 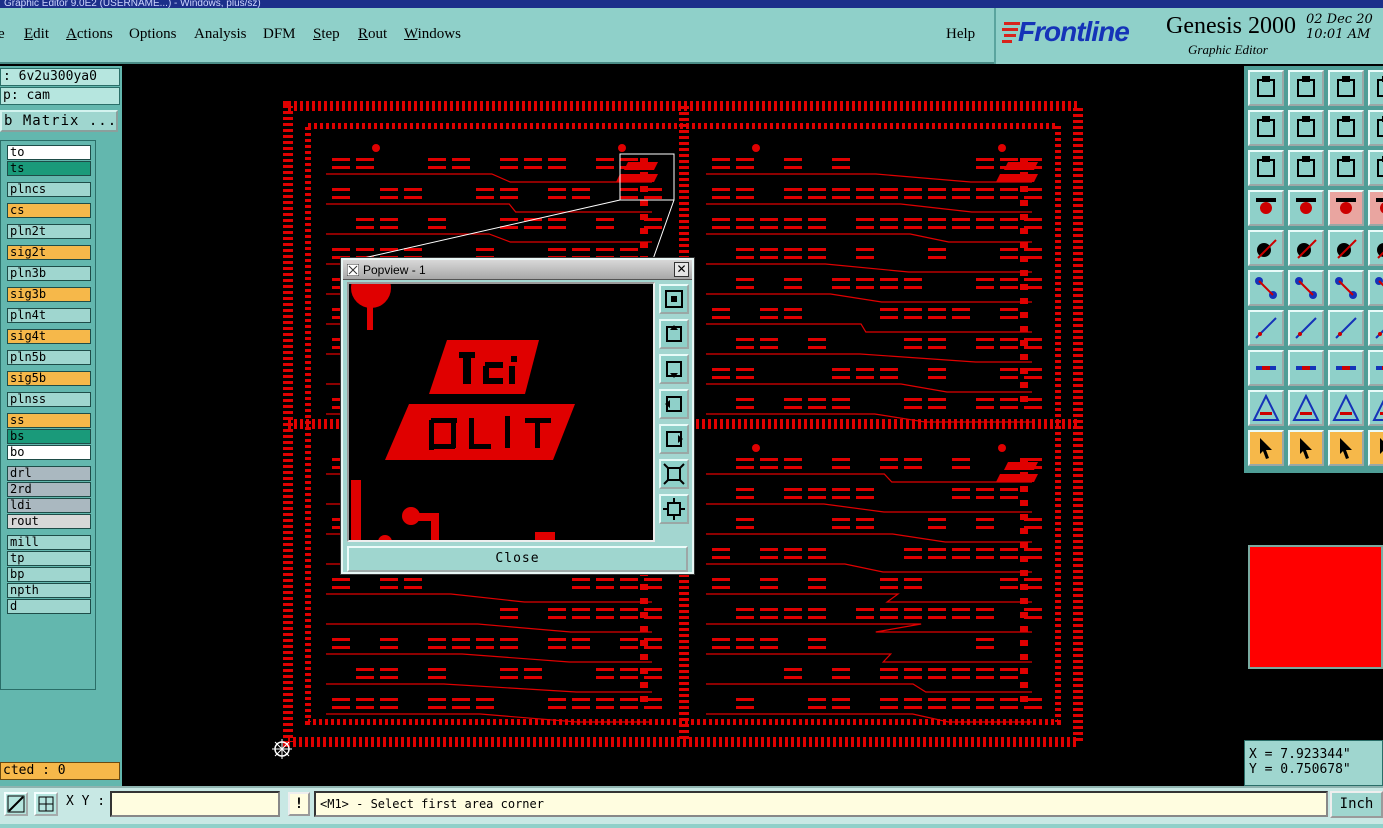 What do you see at coordinates (372, 34) in the screenshot?
I see `menu-rout: Rout` at bounding box center [372, 34].